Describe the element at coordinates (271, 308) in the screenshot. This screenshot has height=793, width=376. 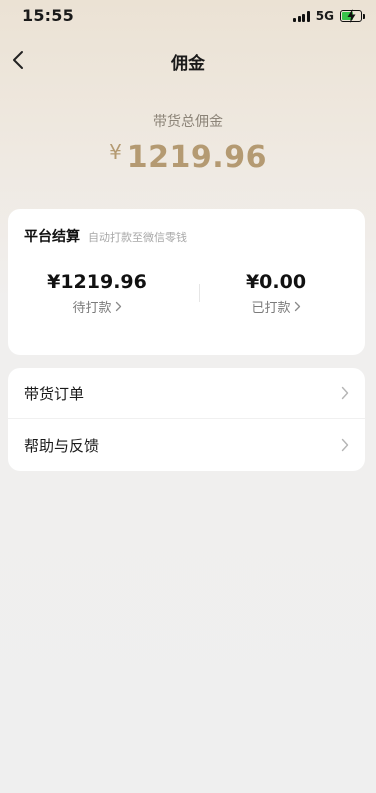
I see `paid-label: 已打款` at that location.